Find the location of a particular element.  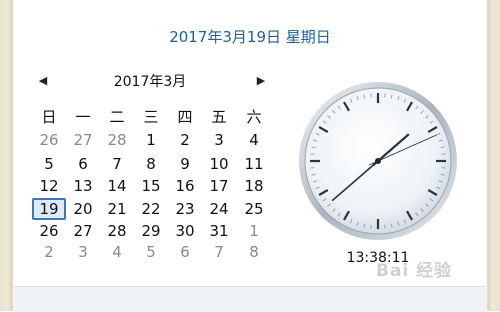

calendar-day: 9 is located at coordinates (185, 164).